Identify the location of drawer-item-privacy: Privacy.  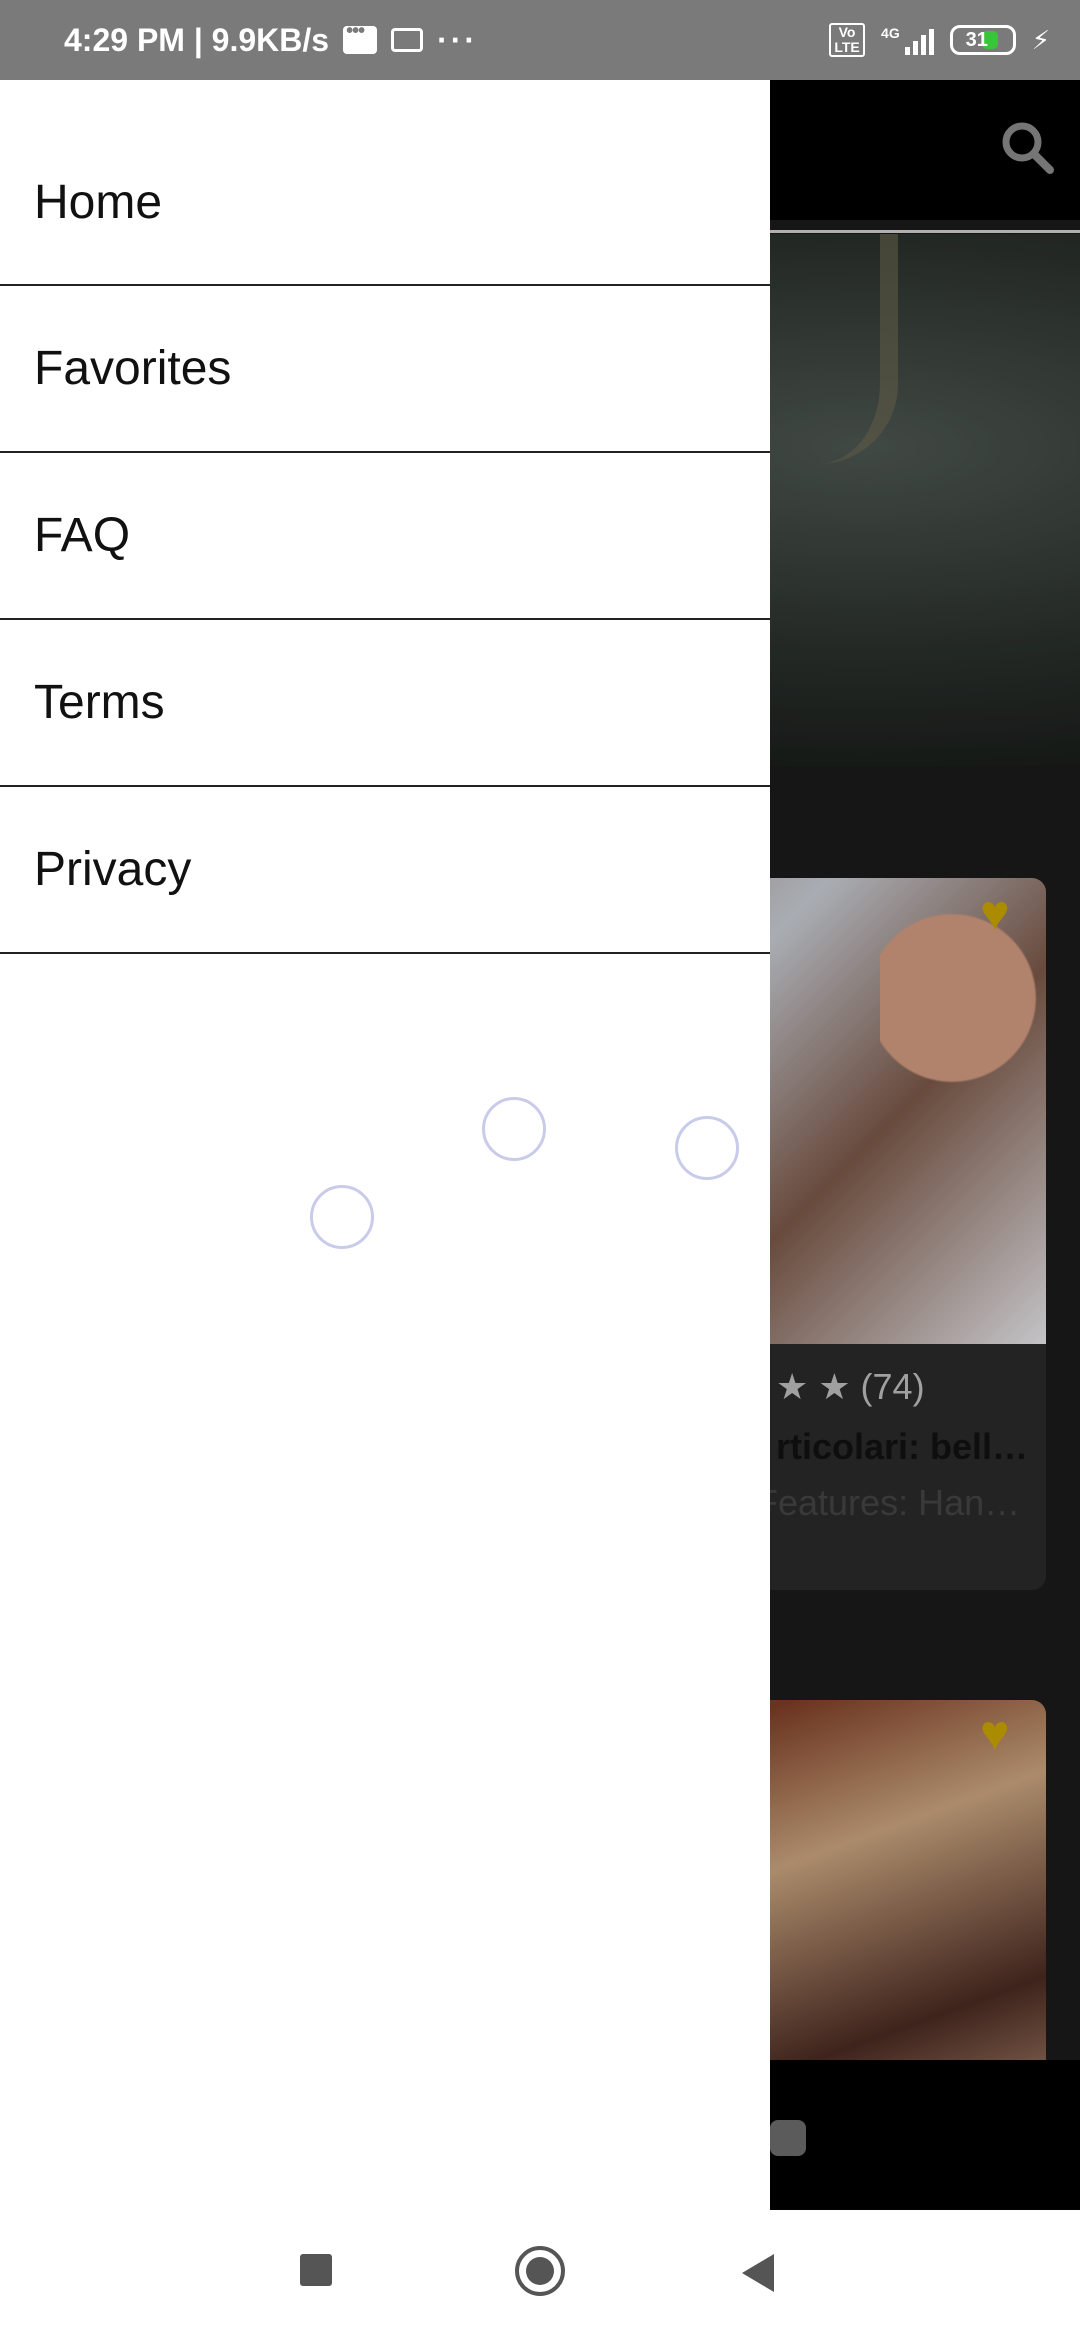
(385, 870).